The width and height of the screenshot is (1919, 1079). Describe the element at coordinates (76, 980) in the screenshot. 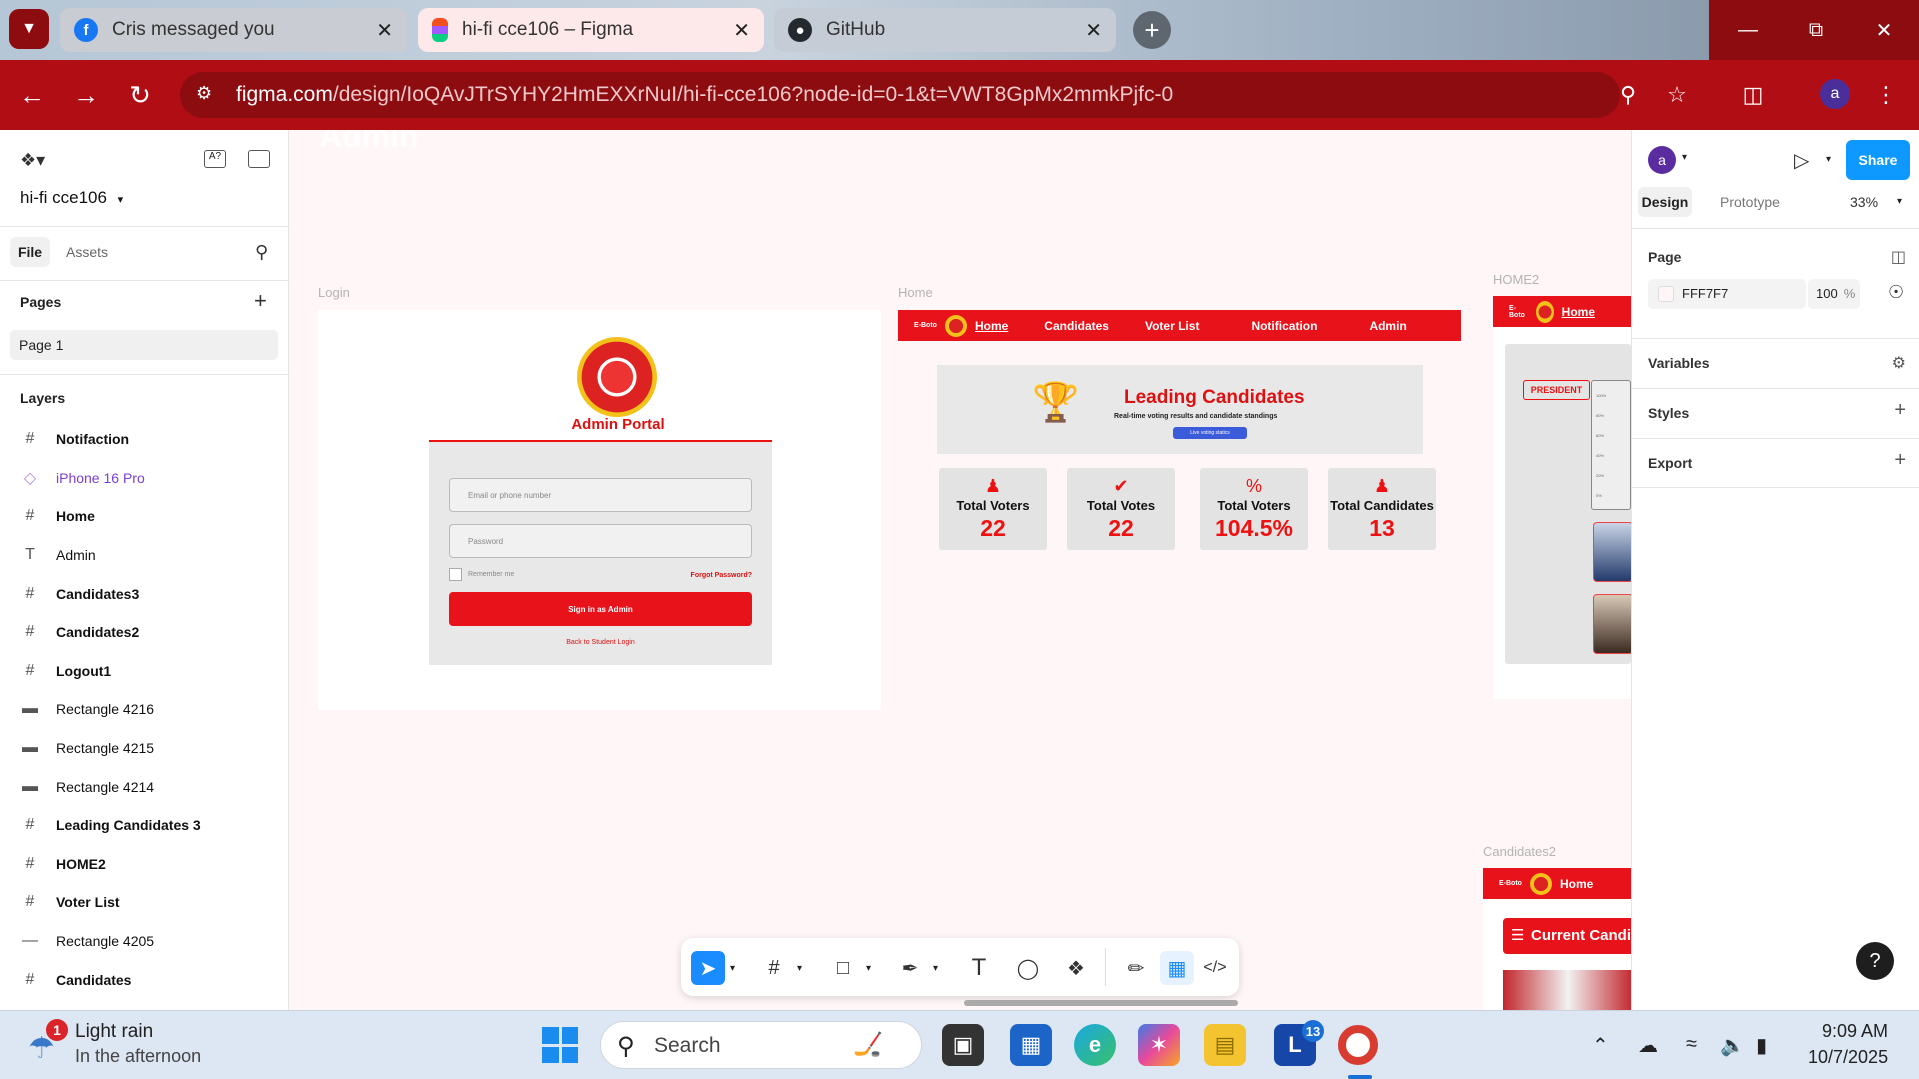

I see `layer-item: # Candidates` at that location.